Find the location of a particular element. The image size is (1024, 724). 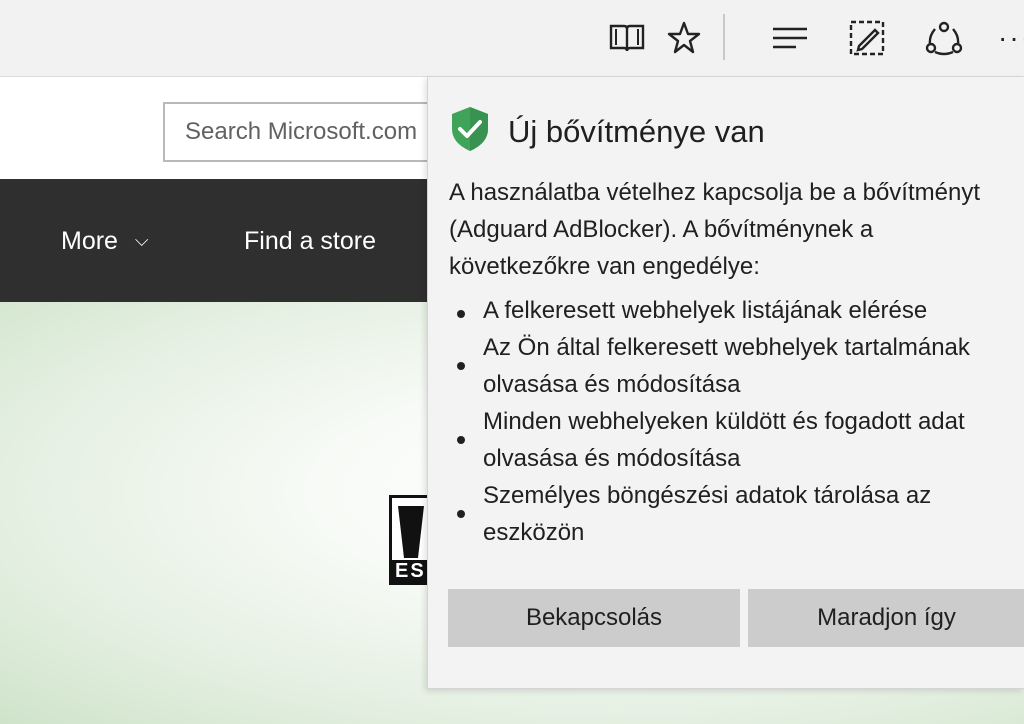

hub-icon is located at coordinates (790, 38).